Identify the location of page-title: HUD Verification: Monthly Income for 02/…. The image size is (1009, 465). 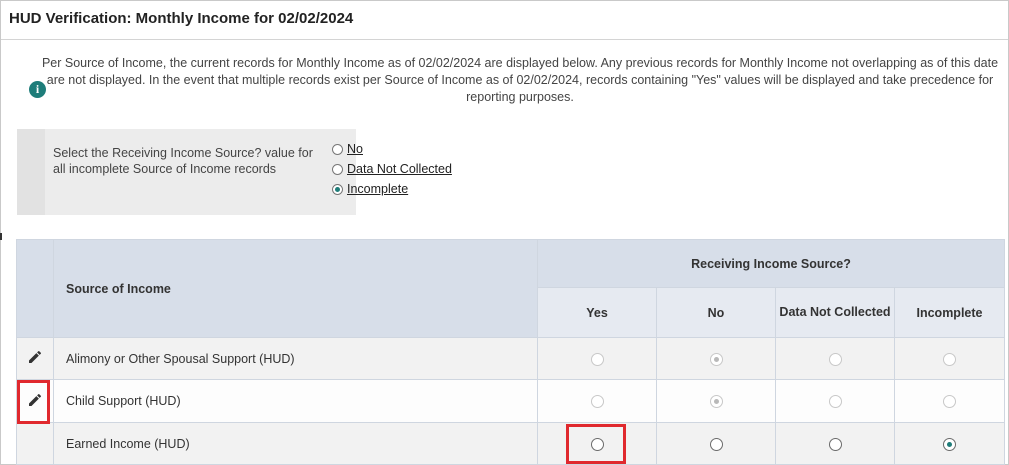
(181, 18).